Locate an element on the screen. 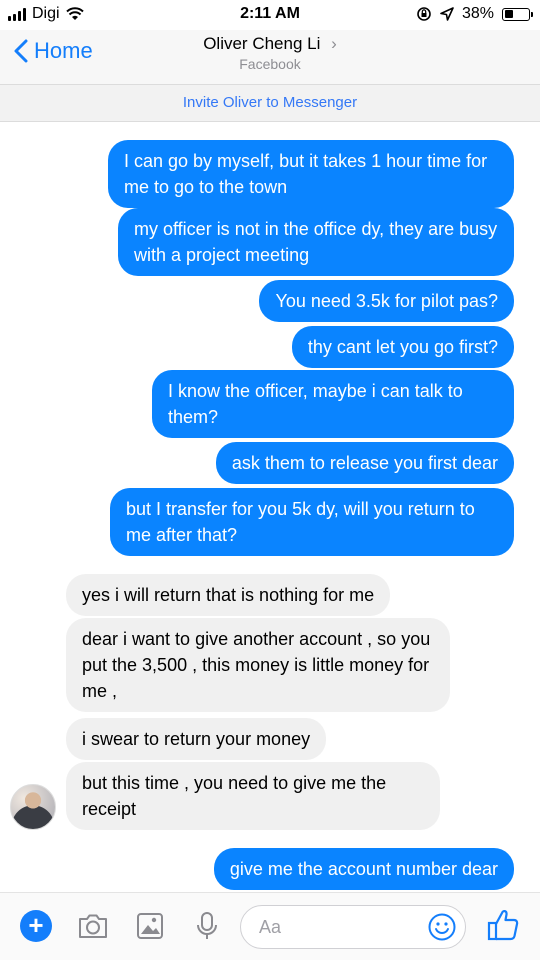 This screenshot has height=960, width=540. message-composer: + Aa is located at coordinates (270, 926).